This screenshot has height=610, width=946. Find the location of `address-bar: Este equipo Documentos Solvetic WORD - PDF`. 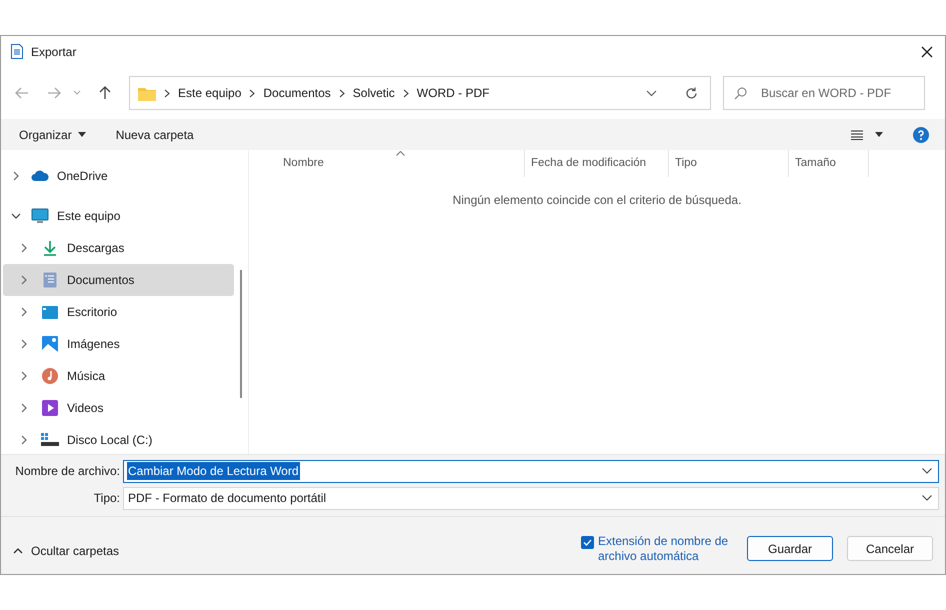

address-bar: Este equipo Documentos Solvetic WORD - PDF is located at coordinates (420, 93).